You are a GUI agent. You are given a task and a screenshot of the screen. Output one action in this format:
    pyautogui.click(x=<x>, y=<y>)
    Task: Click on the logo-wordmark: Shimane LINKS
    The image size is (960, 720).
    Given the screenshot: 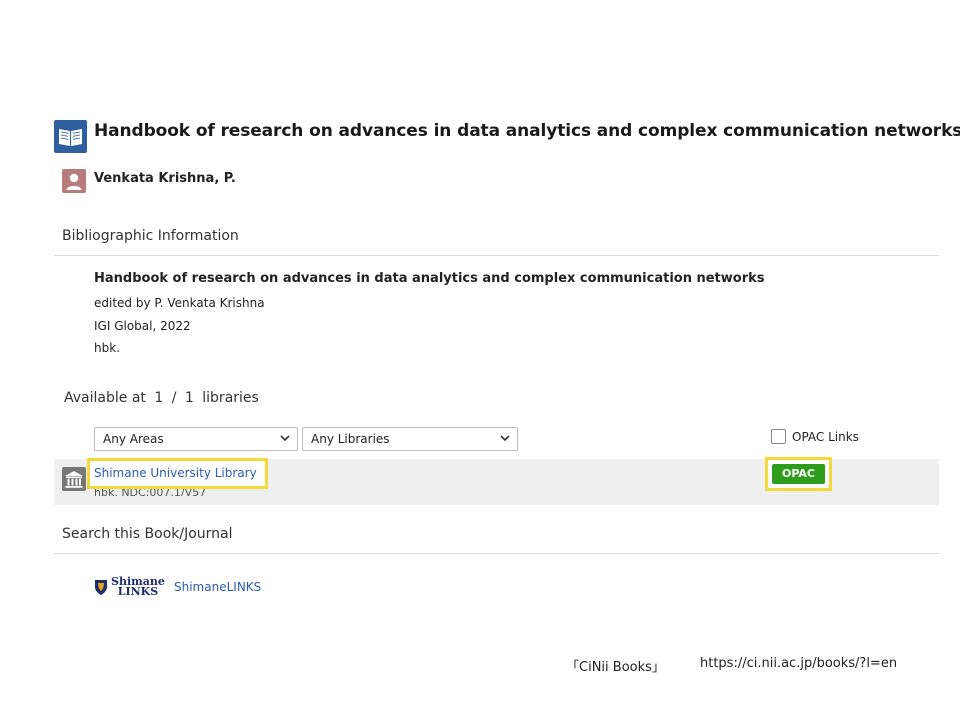 What is the action you would take?
    pyautogui.click(x=138, y=587)
    